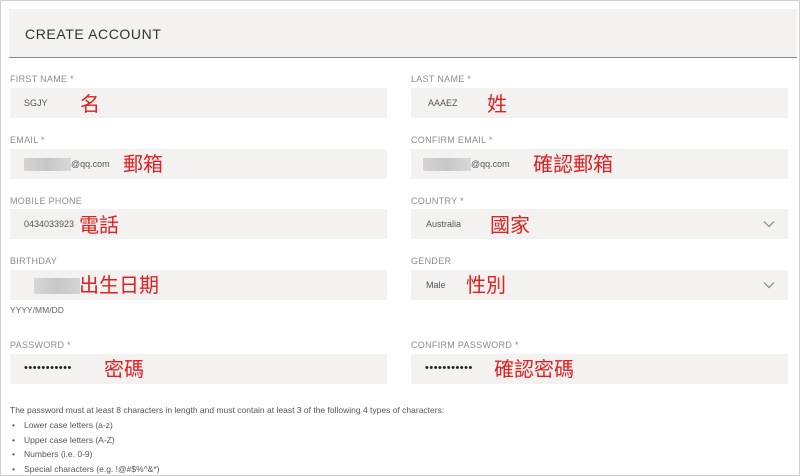  Describe the element at coordinates (573, 164) in the screenshot. I see `confirm-email-annotation: 確認郵箱` at that location.